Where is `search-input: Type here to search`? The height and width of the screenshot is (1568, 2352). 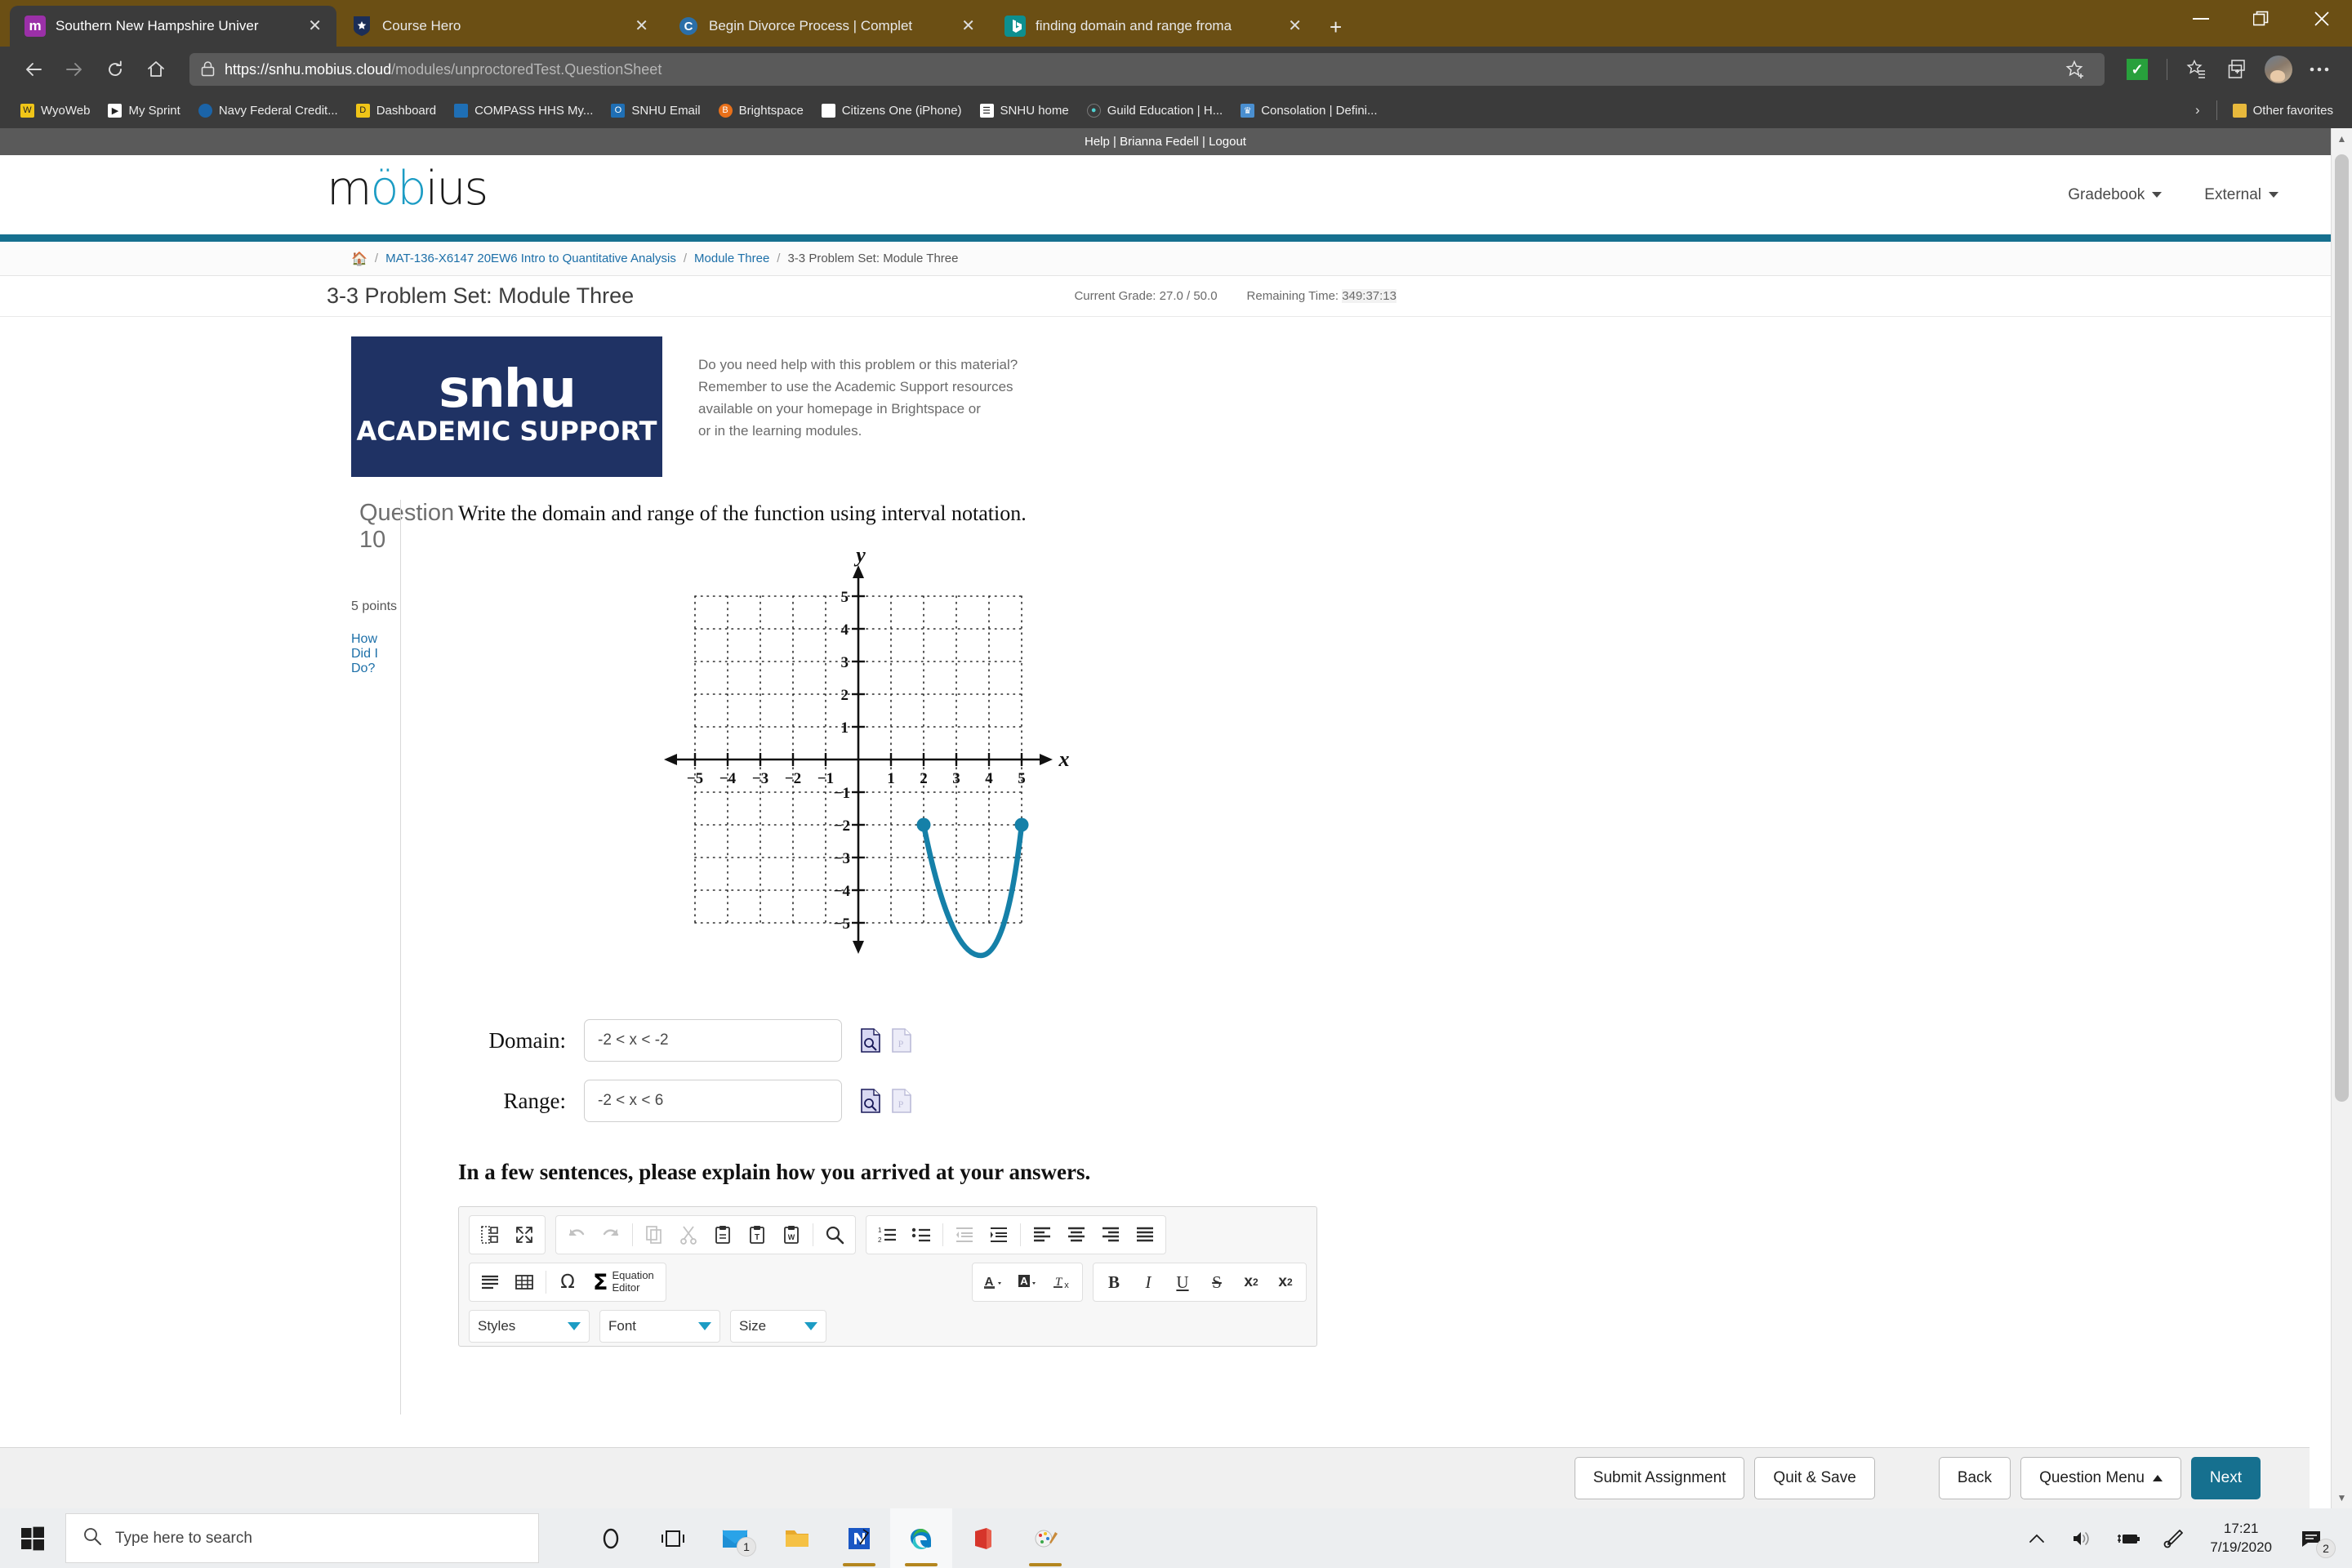
search-input: Type here to search is located at coordinates (302, 1538).